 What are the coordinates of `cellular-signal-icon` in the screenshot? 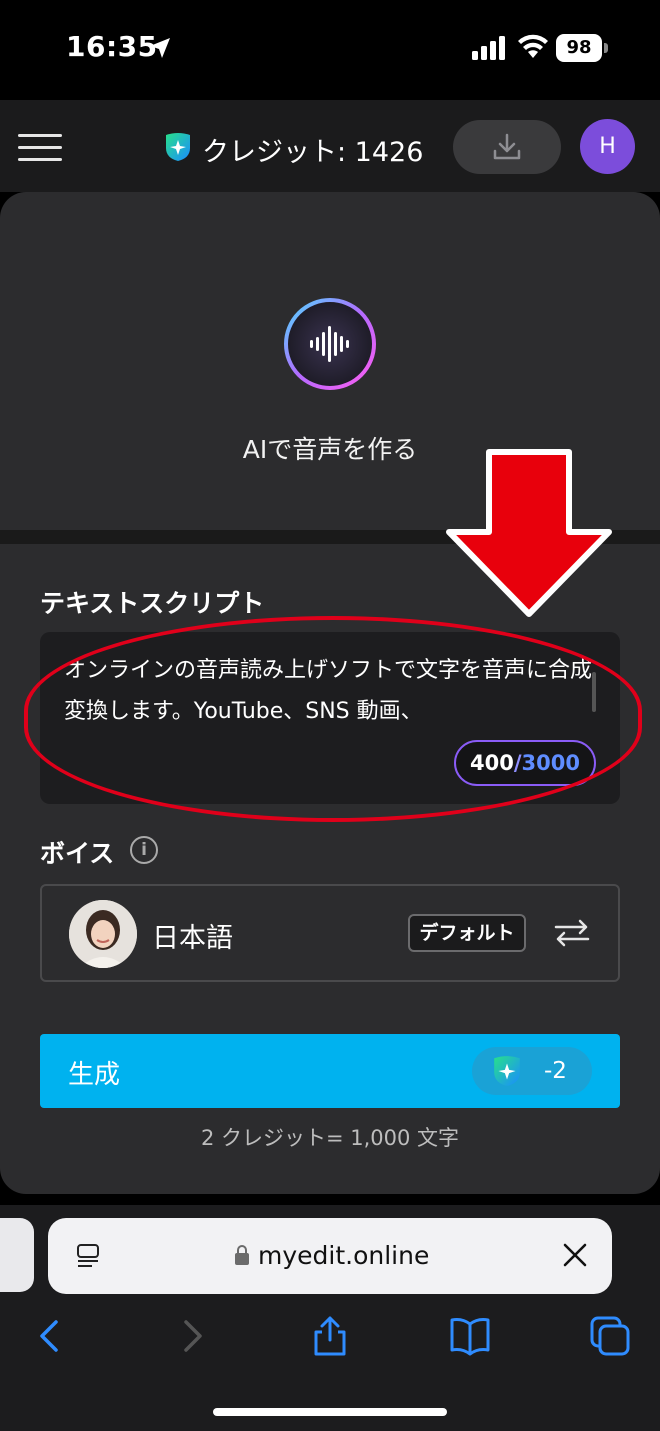 It's located at (488, 48).